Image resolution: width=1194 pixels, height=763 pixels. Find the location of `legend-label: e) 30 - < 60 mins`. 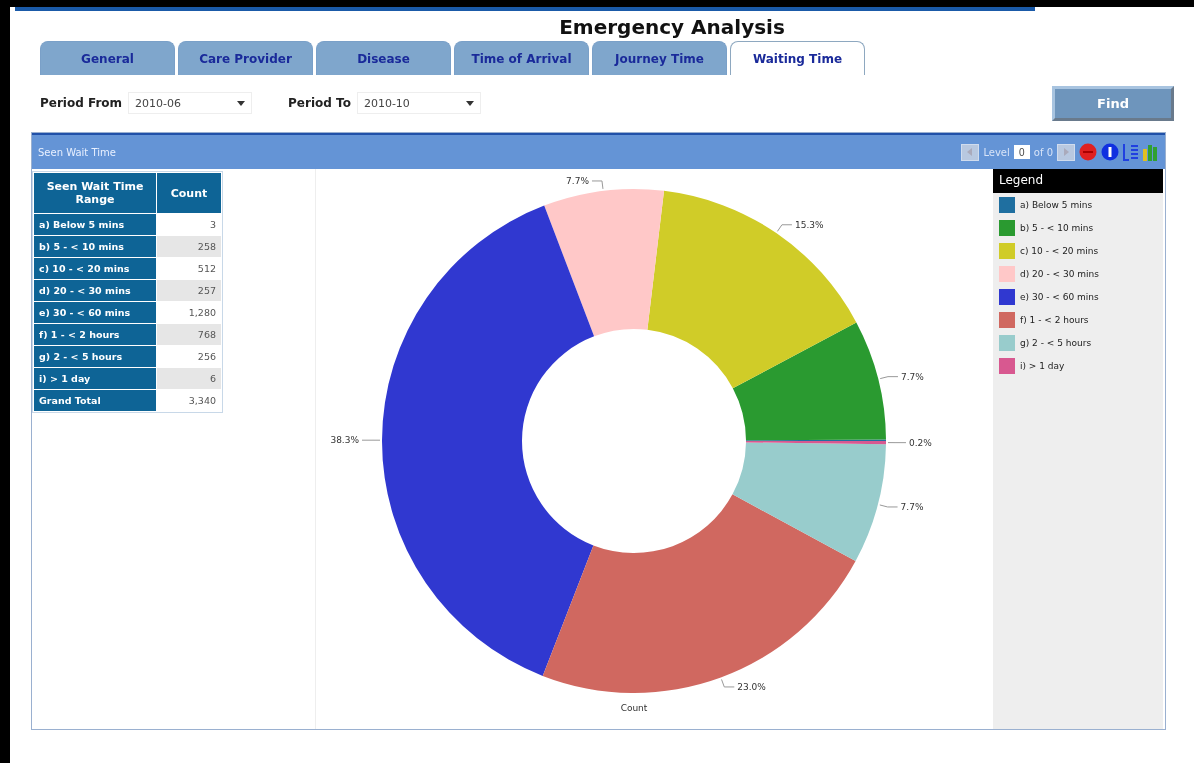

legend-label: e) 30 - < 60 mins is located at coordinates (1059, 296).